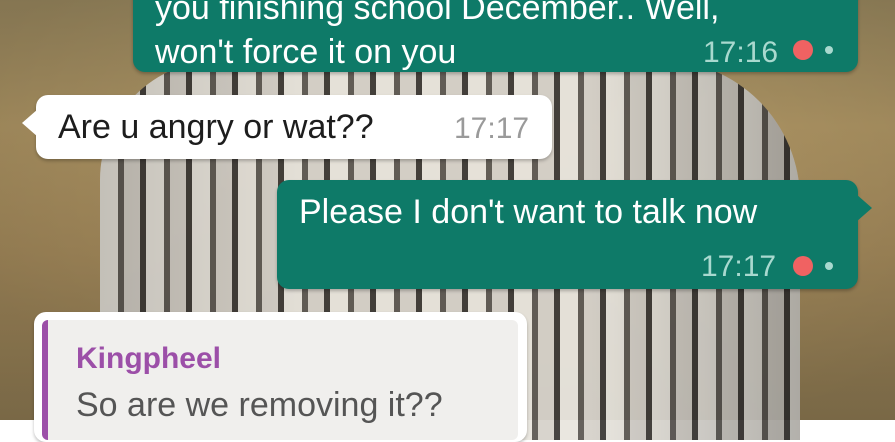 Image resolution: width=895 pixels, height=442 pixels. What do you see at coordinates (259, 405) in the screenshot?
I see `quoted-text: So are we removing it??` at bounding box center [259, 405].